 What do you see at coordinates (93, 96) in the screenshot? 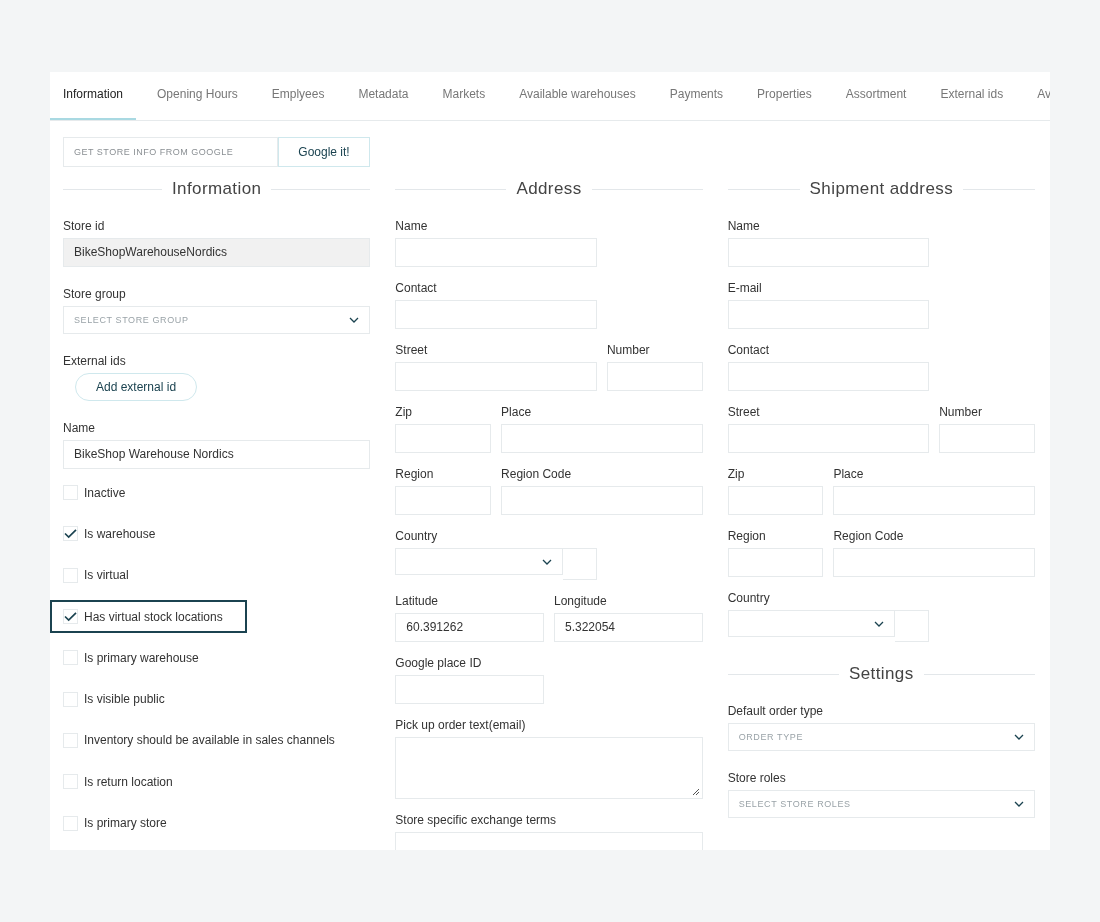
I see `tab: Information` at bounding box center [93, 96].